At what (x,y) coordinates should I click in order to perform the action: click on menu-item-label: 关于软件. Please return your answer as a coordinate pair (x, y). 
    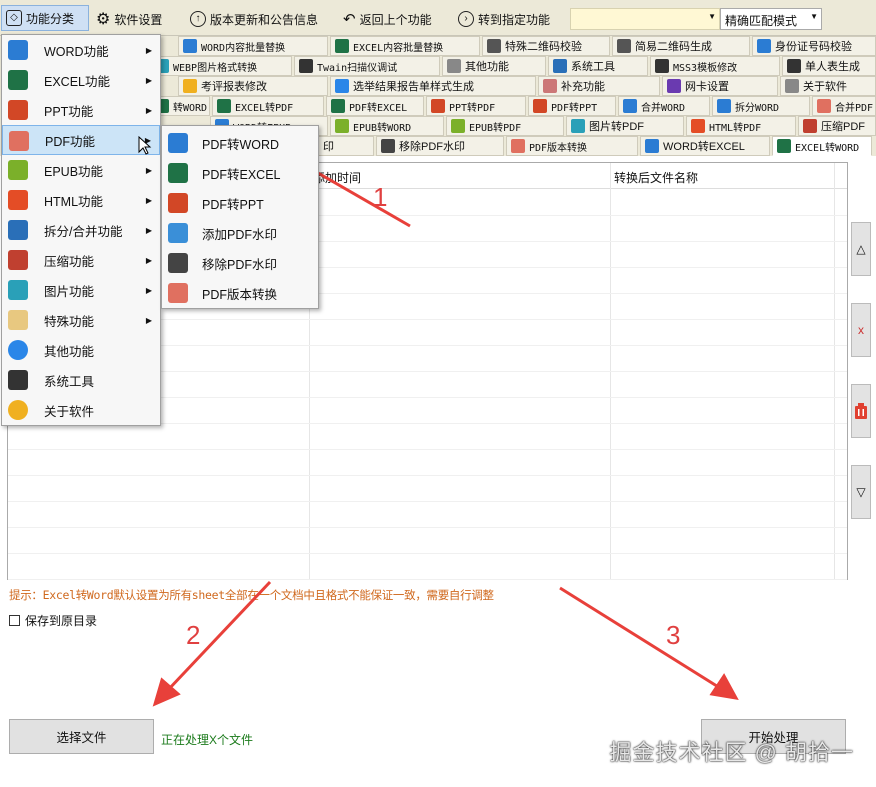
    Looking at the image, I should click on (69, 411).